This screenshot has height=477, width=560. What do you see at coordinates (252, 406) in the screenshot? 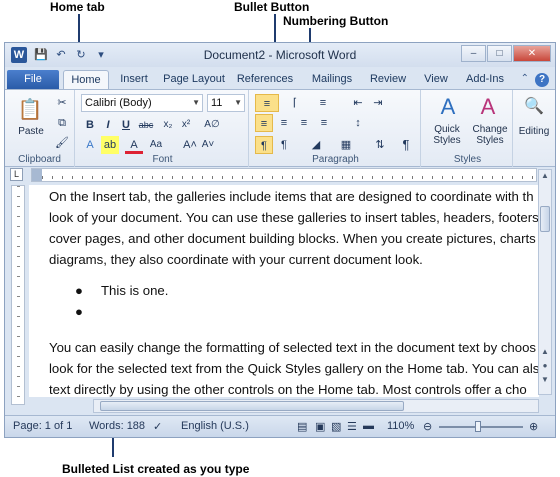
I see `hscroll-thumb` at bounding box center [252, 406].